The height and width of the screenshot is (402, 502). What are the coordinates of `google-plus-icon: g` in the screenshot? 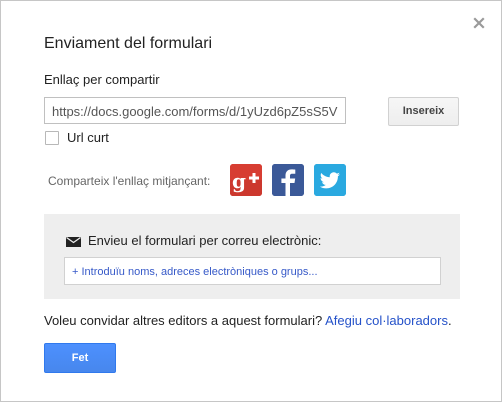 It's located at (246, 180).